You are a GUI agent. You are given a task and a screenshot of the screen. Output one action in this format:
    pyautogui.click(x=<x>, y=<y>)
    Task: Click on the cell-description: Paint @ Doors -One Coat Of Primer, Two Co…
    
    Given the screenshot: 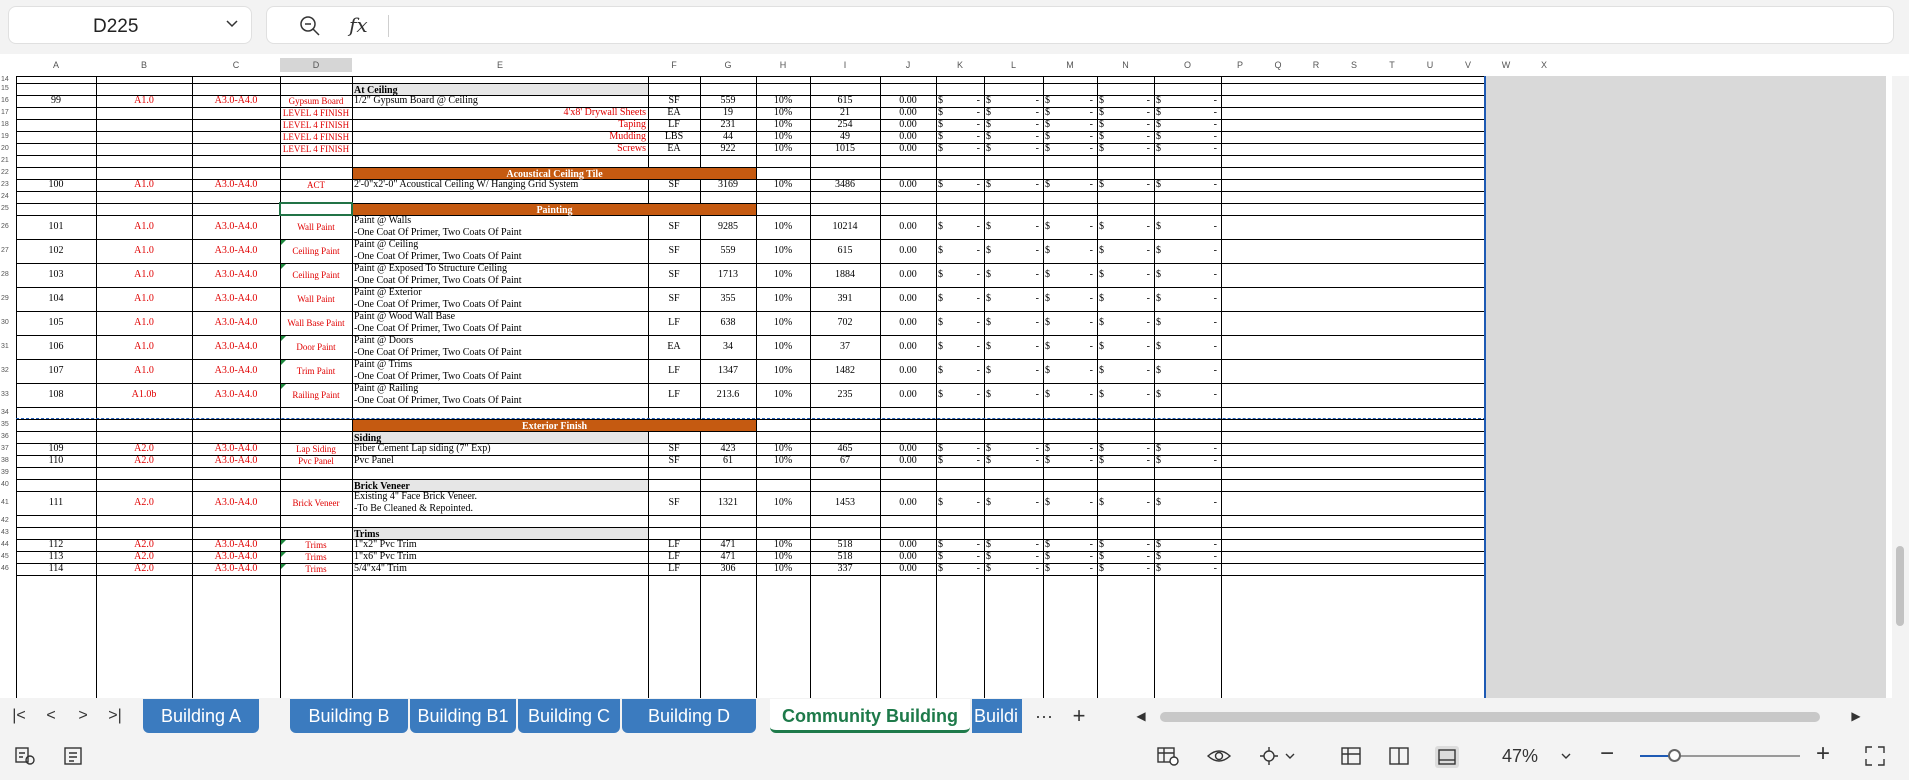 What is the action you would take?
    pyautogui.click(x=500, y=347)
    